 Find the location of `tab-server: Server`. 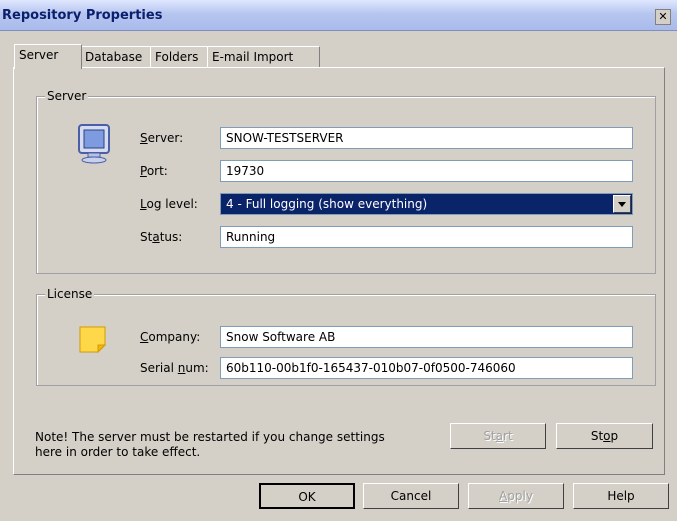

tab-server: Server is located at coordinates (48, 56).